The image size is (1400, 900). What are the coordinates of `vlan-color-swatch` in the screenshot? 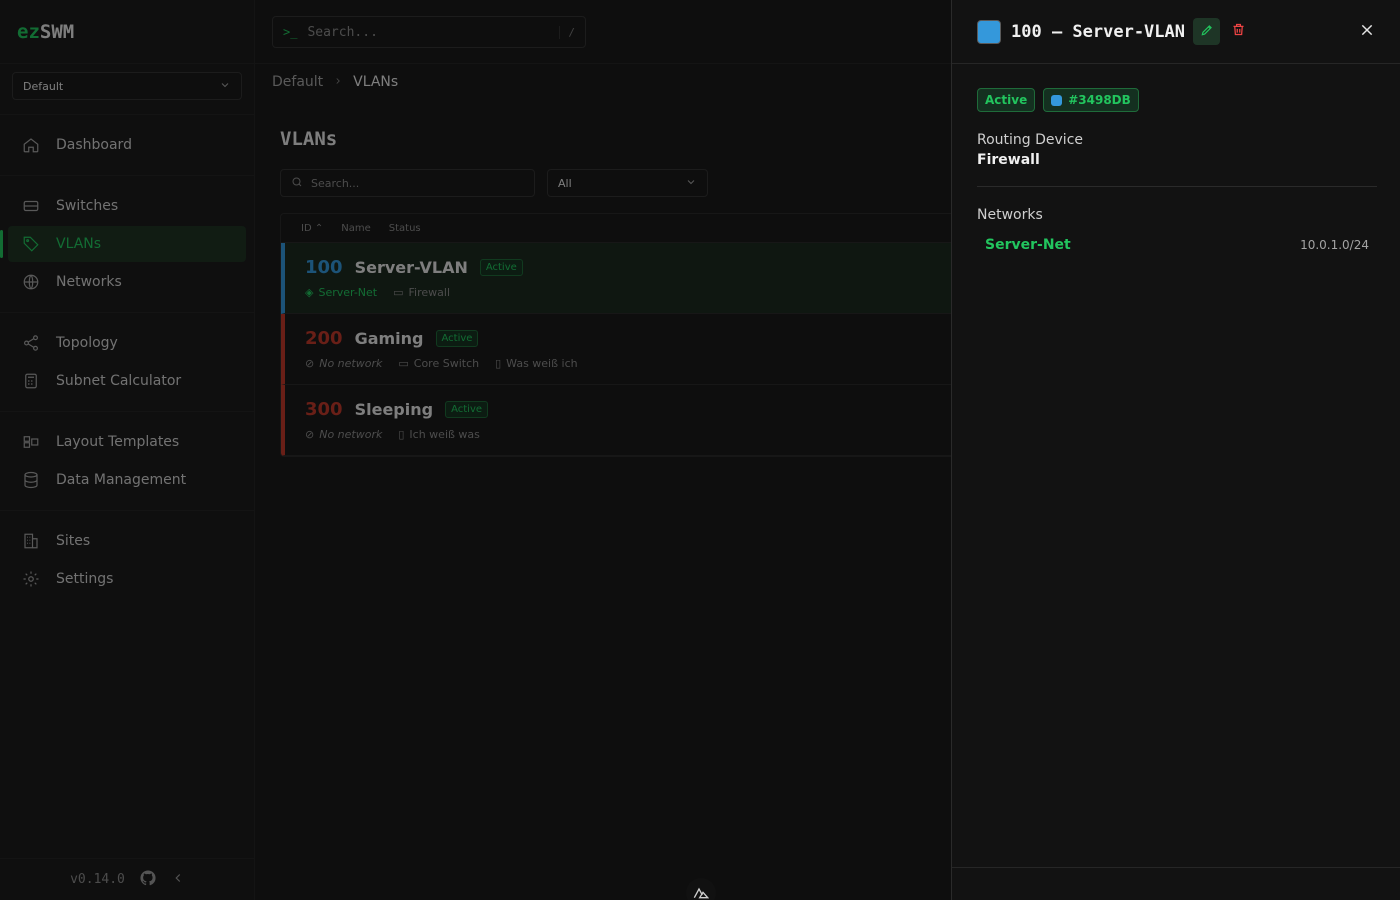 It's located at (989, 31).